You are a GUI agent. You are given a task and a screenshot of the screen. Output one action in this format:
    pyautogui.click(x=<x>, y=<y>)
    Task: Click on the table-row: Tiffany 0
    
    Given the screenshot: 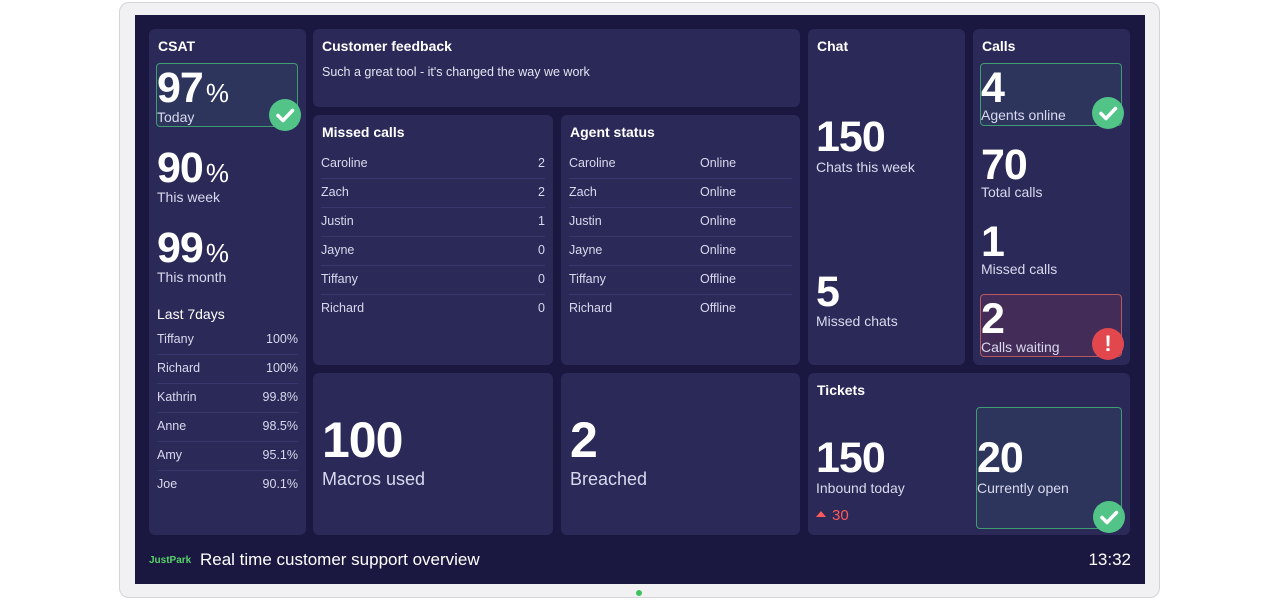 What is the action you would take?
    pyautogui.click(x=433, y=280)
    